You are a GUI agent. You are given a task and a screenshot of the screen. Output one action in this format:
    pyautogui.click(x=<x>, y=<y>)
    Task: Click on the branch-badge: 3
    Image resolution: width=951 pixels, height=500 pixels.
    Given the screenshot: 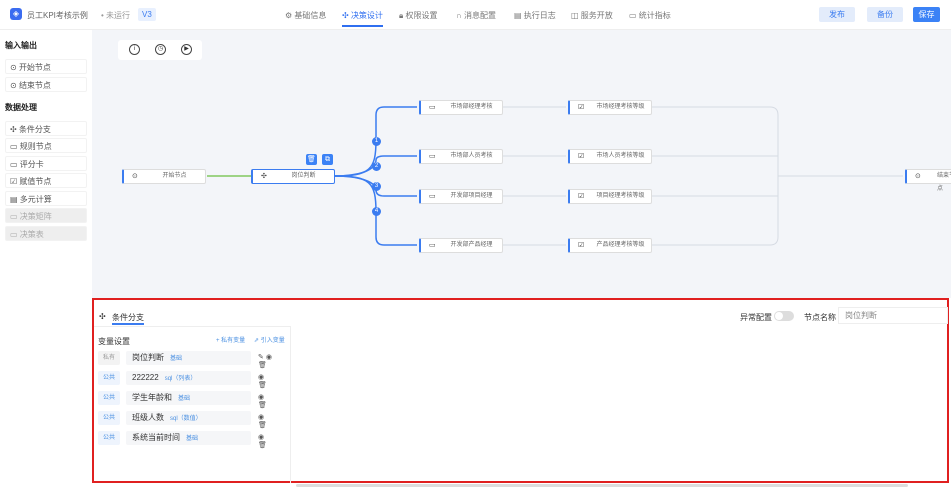 What is the action you would take?
    pyautogui.click(x=376, y=186)
    